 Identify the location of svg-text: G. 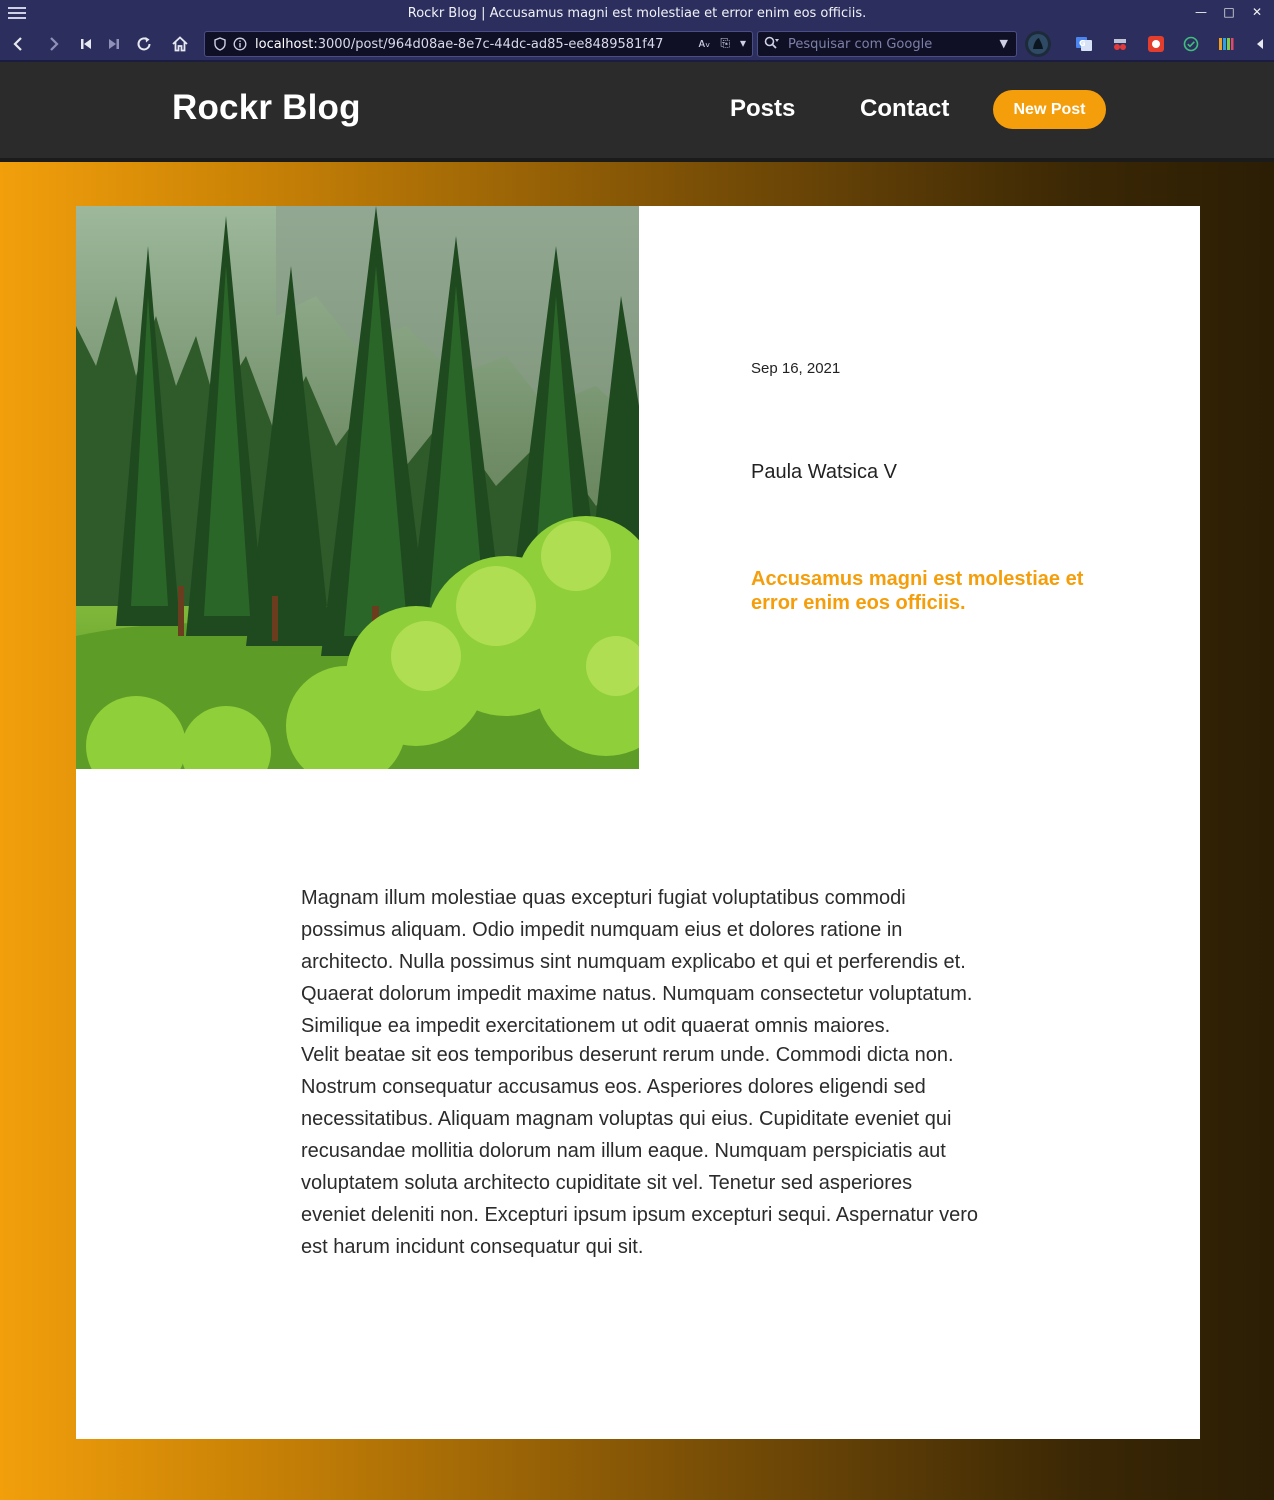
(1082, 43).